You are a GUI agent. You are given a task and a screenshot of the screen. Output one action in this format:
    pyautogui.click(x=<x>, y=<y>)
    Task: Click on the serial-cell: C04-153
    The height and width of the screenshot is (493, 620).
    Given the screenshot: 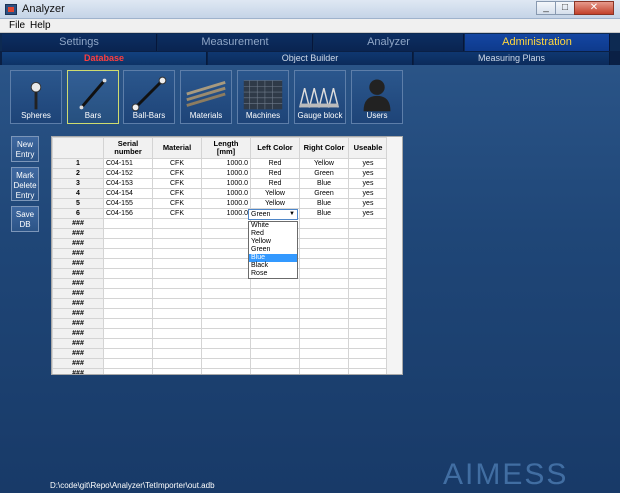 What is the action you would take?
    pyautogui.click(x=128, y=183)
    